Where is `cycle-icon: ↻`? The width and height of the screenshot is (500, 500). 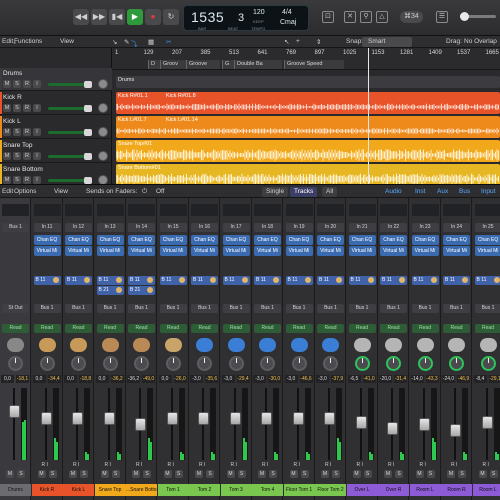
cycle-icon: ↻ is located at coordinates (171, 17).